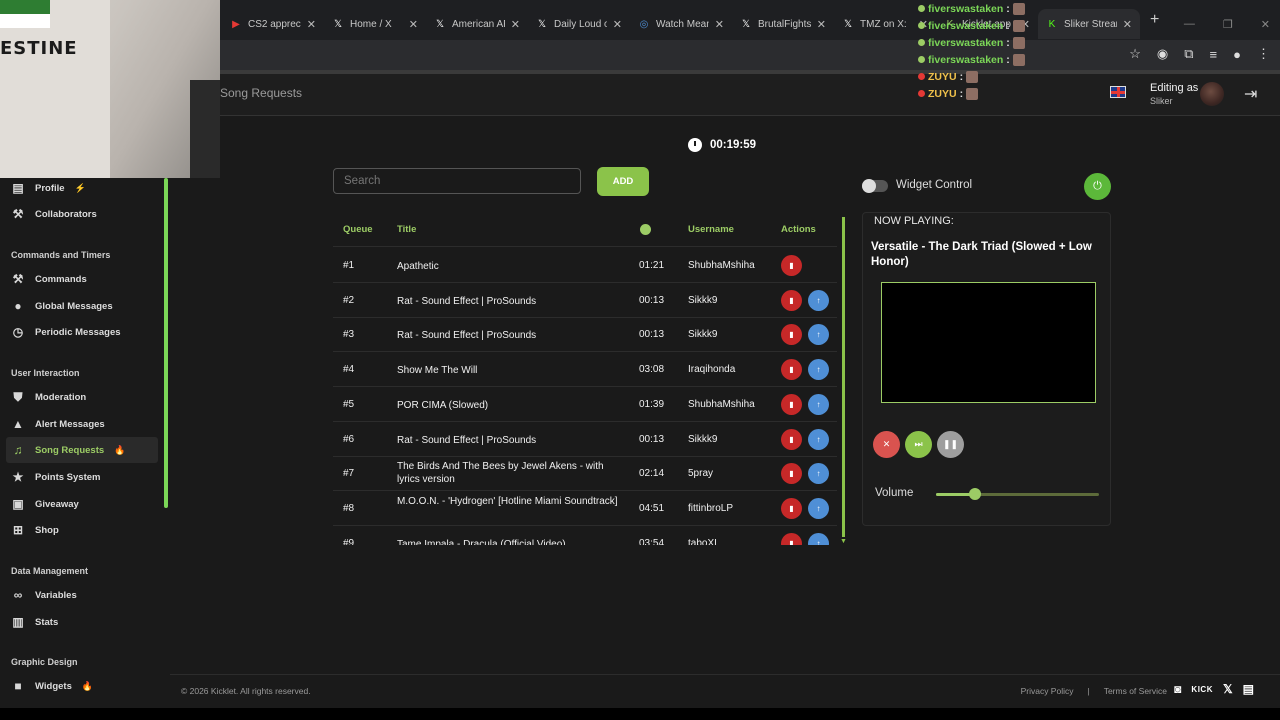 Image resolution: width=1280 pixels, height=720 pixels. What do you see at coordinates (783, 24) in the screenshot?
I see `browser-tab: 𝕏 BrutalFights ✕` at bounding box center [783, 24].